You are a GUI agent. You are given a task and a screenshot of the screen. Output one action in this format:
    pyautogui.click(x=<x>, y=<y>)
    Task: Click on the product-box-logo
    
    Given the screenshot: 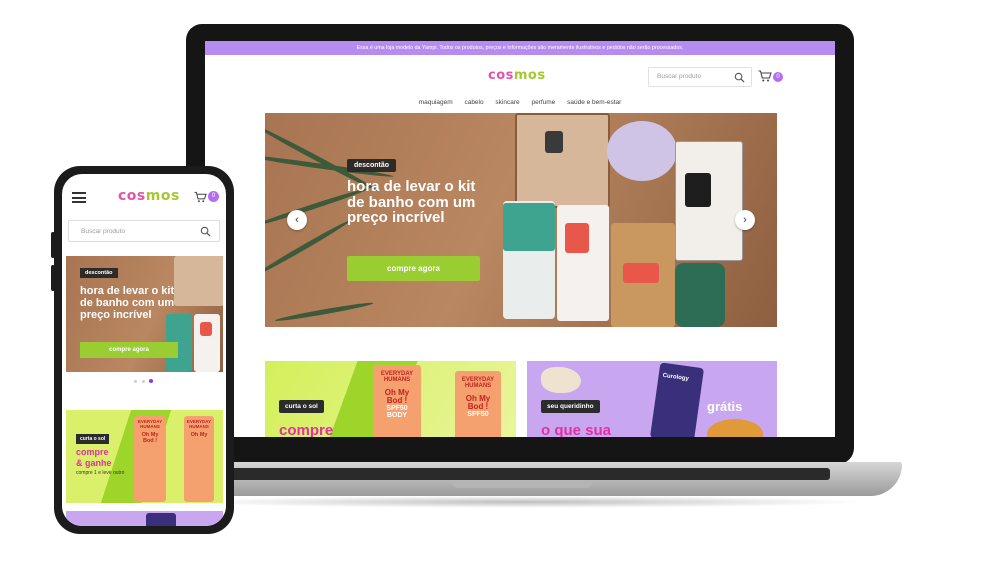 What is the action you would take?
    pyautogui.click(x=554, y=142)
    